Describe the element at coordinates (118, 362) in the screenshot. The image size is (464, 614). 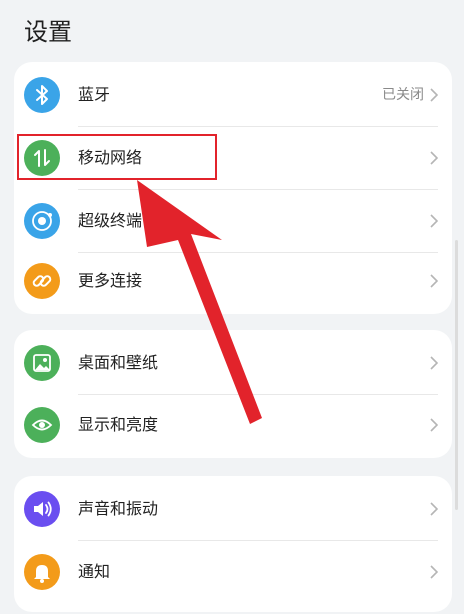
I see `settings-item-label: 桌面和壁纸` at that location.